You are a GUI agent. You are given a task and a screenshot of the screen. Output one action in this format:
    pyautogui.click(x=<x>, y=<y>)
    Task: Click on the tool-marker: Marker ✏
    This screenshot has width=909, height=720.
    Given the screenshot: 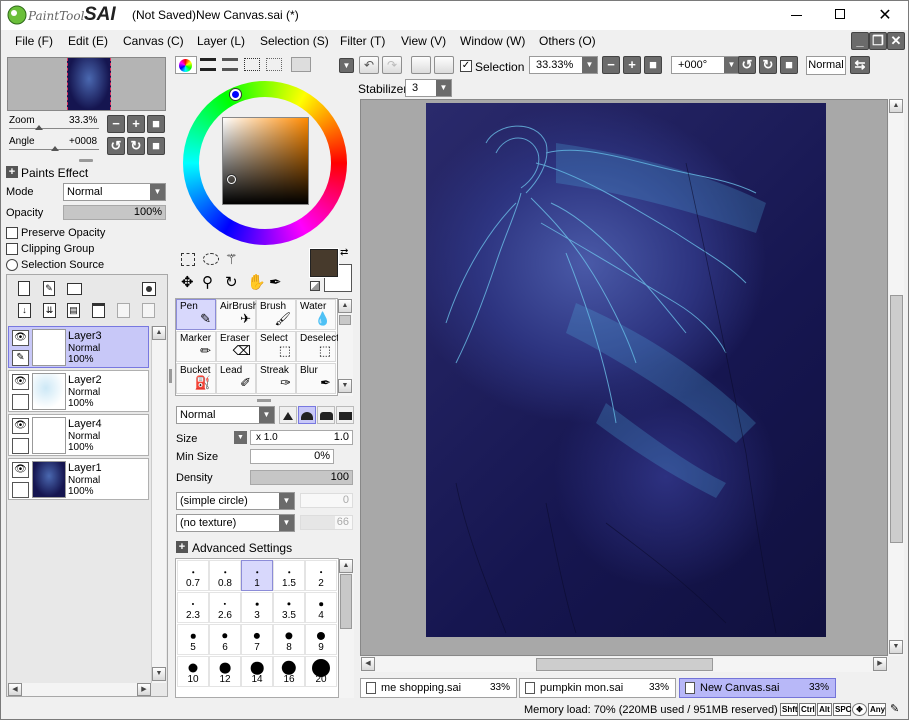 What is the action you would take?
    pyautogui.click(x=196, y=346)
    